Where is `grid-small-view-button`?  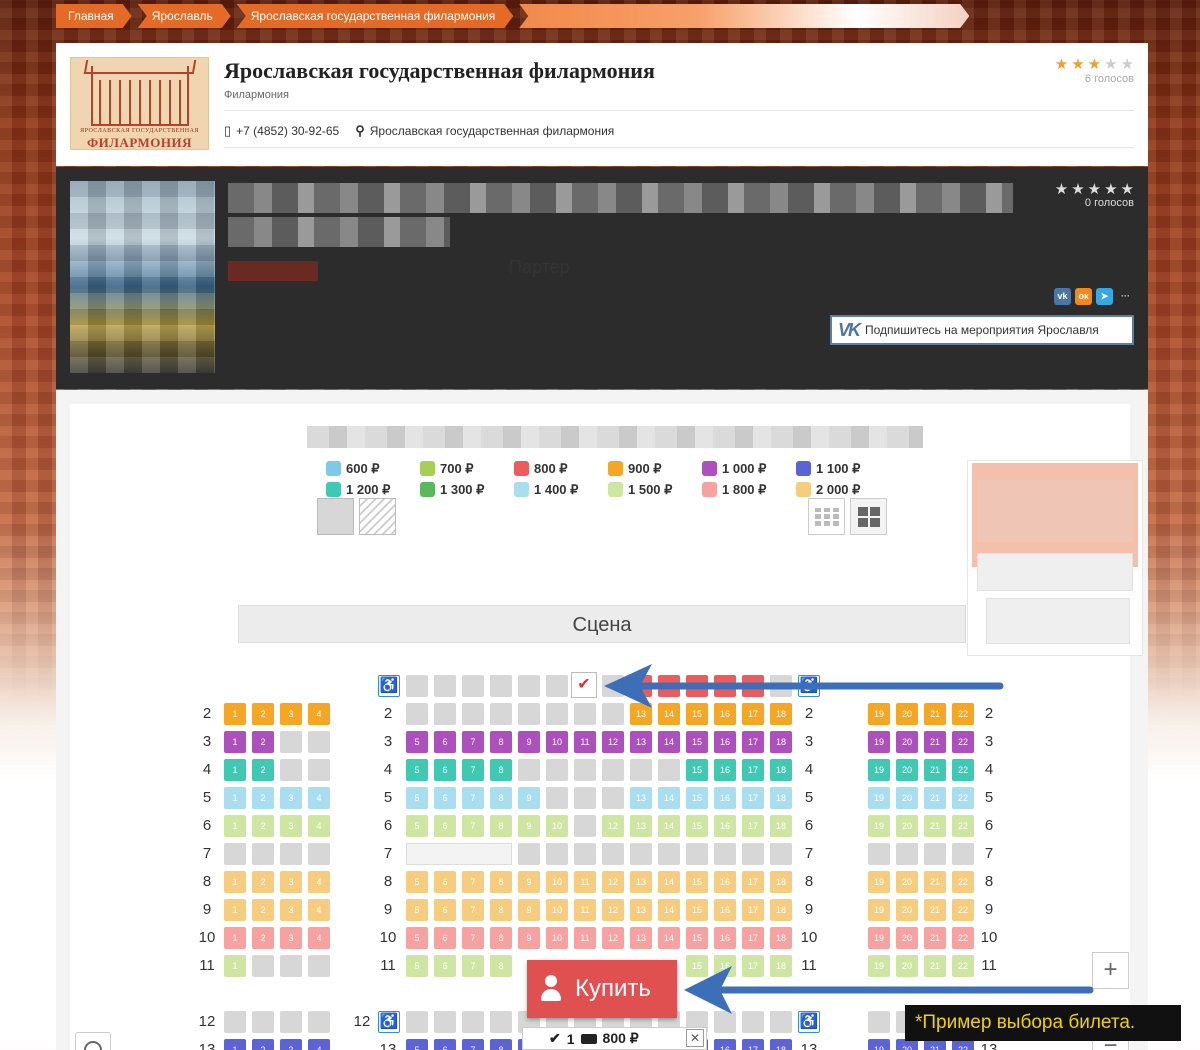
grid-small-view-button is located at coordinates (826, 516).